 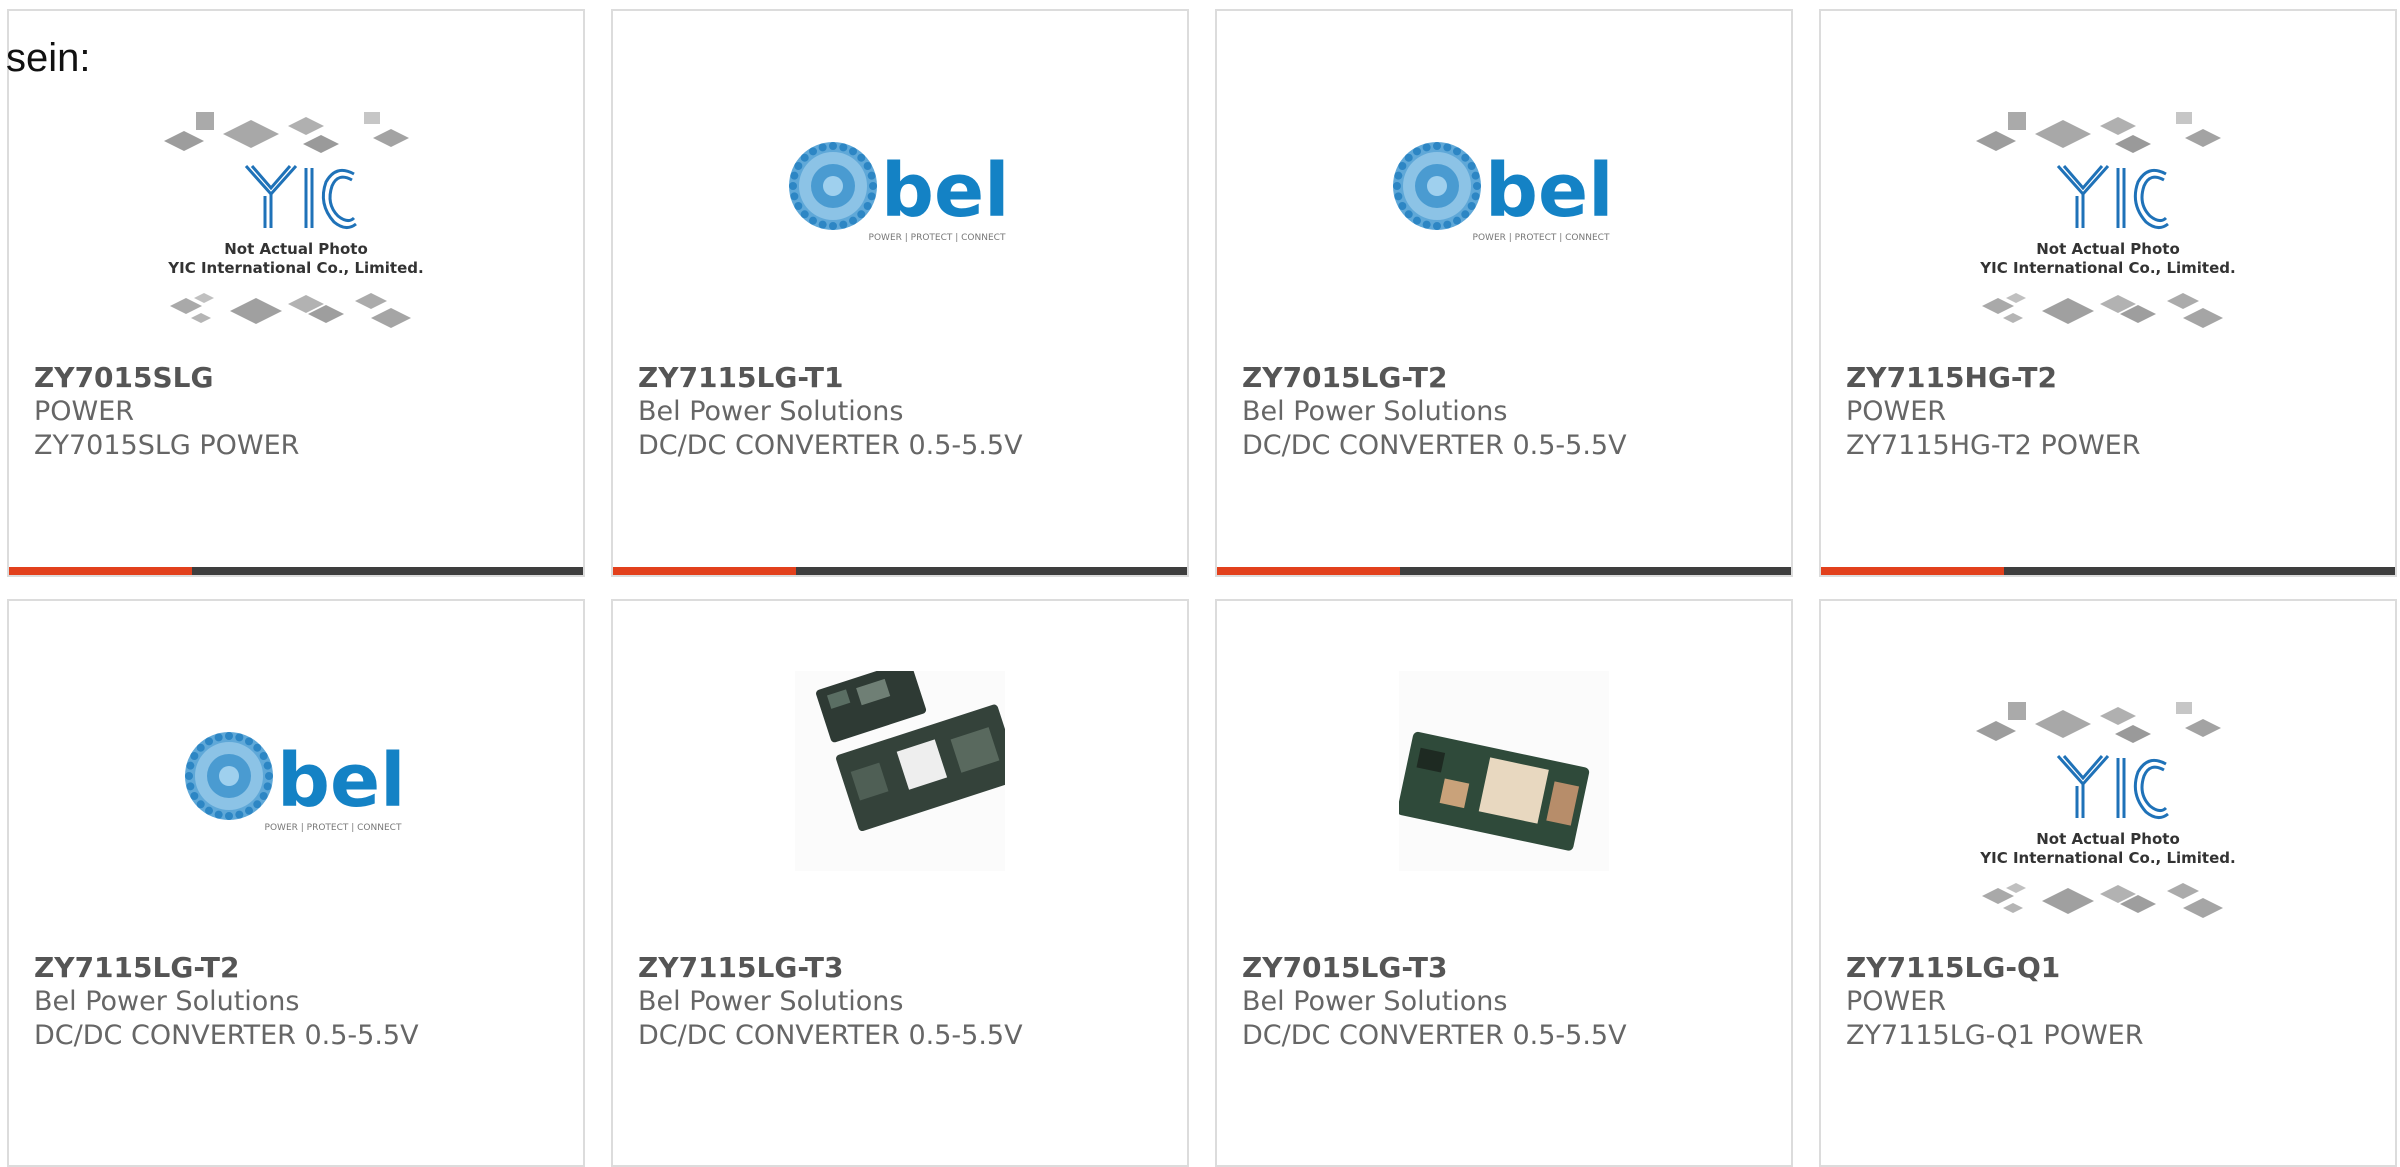 What do you see at coordinates (167, 445) in the screenshot?
I see `description: ZY7015SLG POWER` at bounding box center [167, 445].